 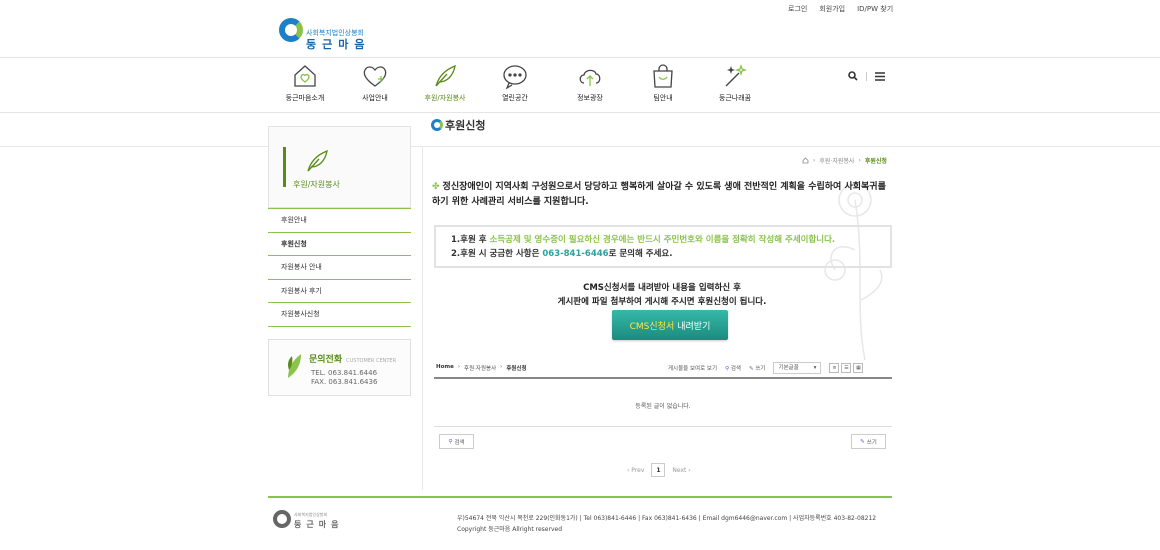 I want to click on nav-item-open: 열린공간, so click(x=515, y=82).